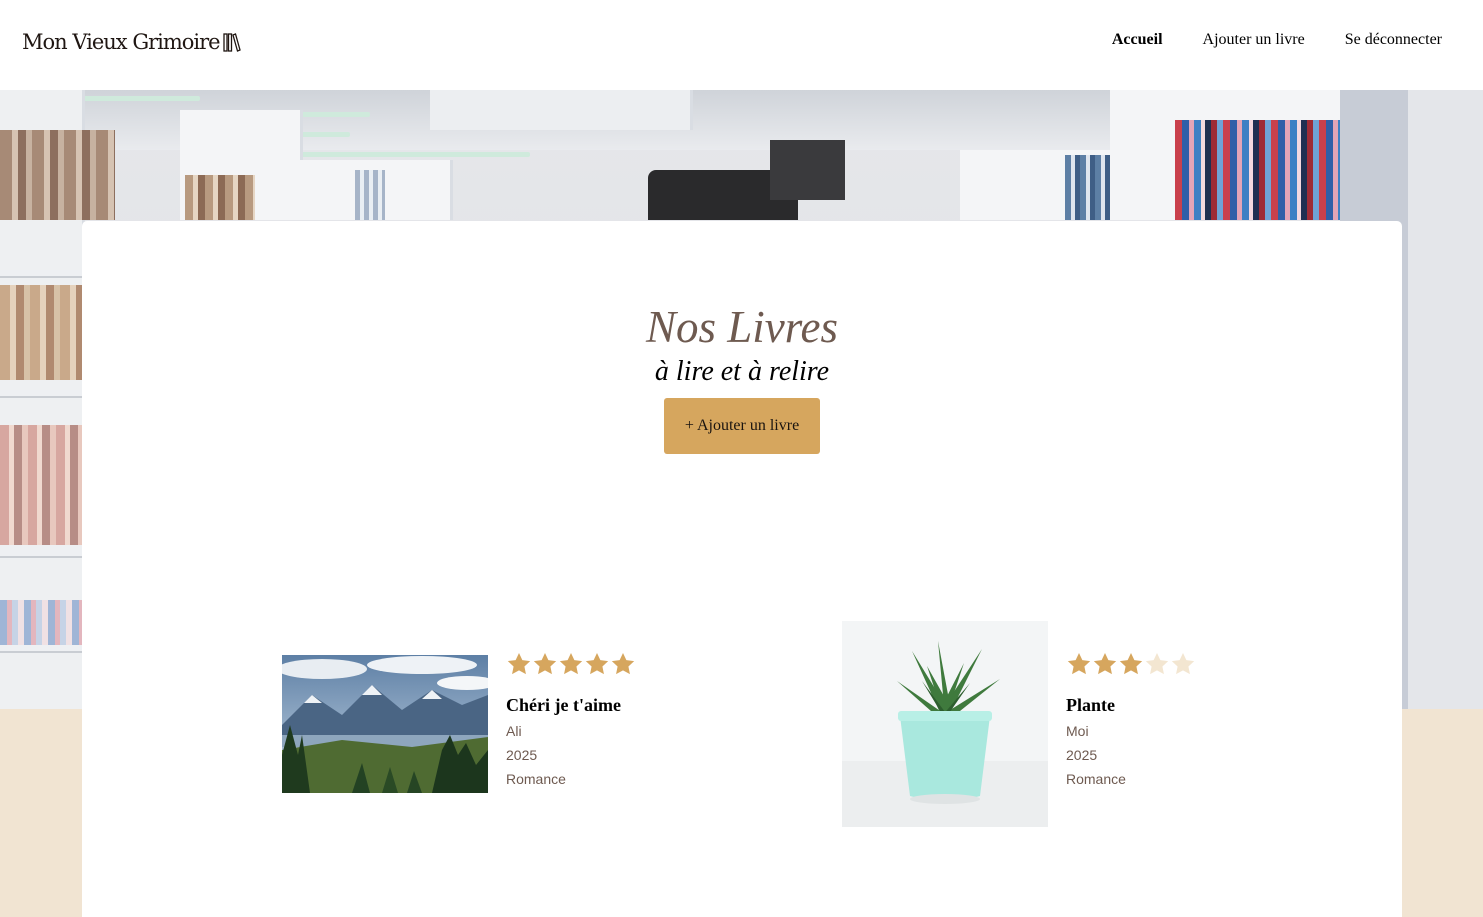 Image resolution: width=1483 pixels, height=917 pixels. I want to click on book-title: Plante, so click(1090, 705).